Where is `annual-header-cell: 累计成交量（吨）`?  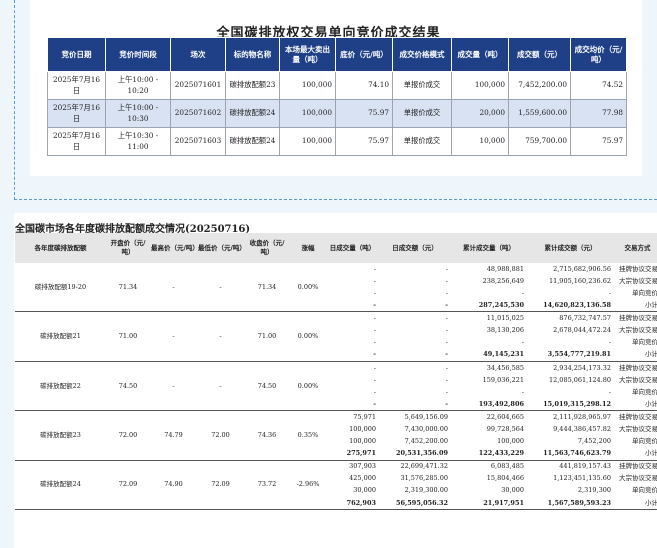 annual-header-cell: 累计成交量（吨） is located at coordinates (489, 248).